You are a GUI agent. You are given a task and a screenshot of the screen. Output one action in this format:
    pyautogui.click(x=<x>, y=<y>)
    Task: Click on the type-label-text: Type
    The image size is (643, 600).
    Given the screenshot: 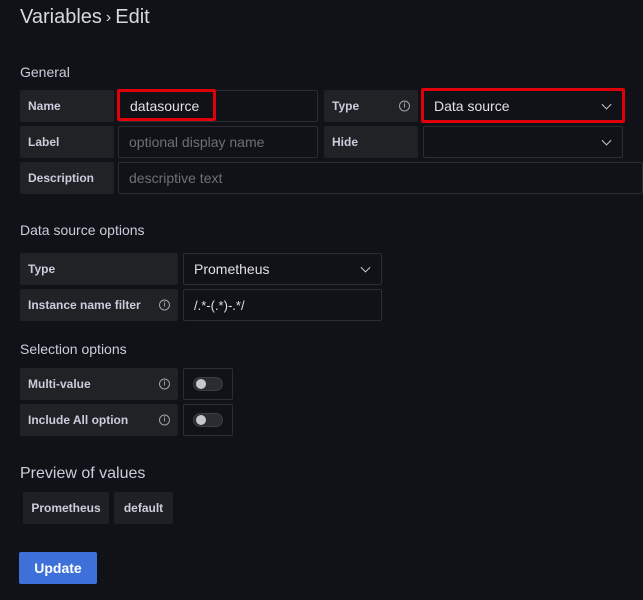 What is the action you would take?
    pyautogui.click(x=346, y=106)
    